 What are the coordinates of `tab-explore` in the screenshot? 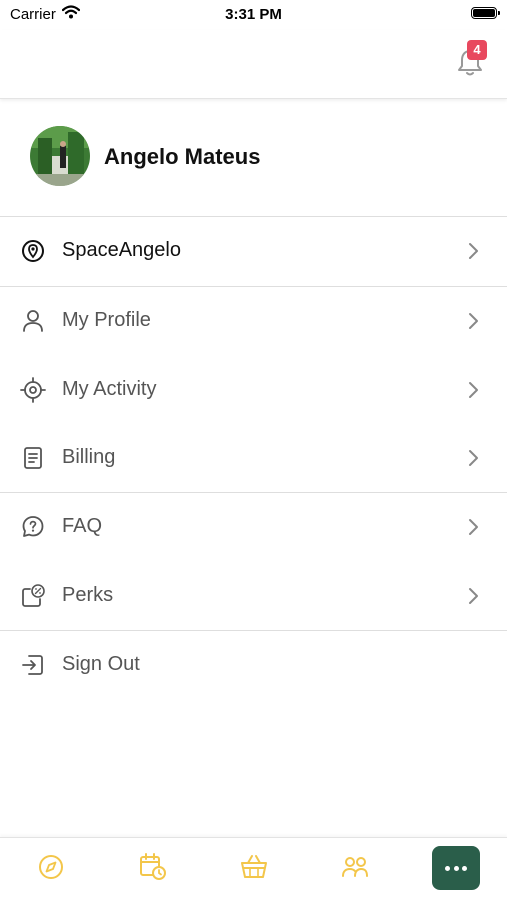 It's located at (51, 867).